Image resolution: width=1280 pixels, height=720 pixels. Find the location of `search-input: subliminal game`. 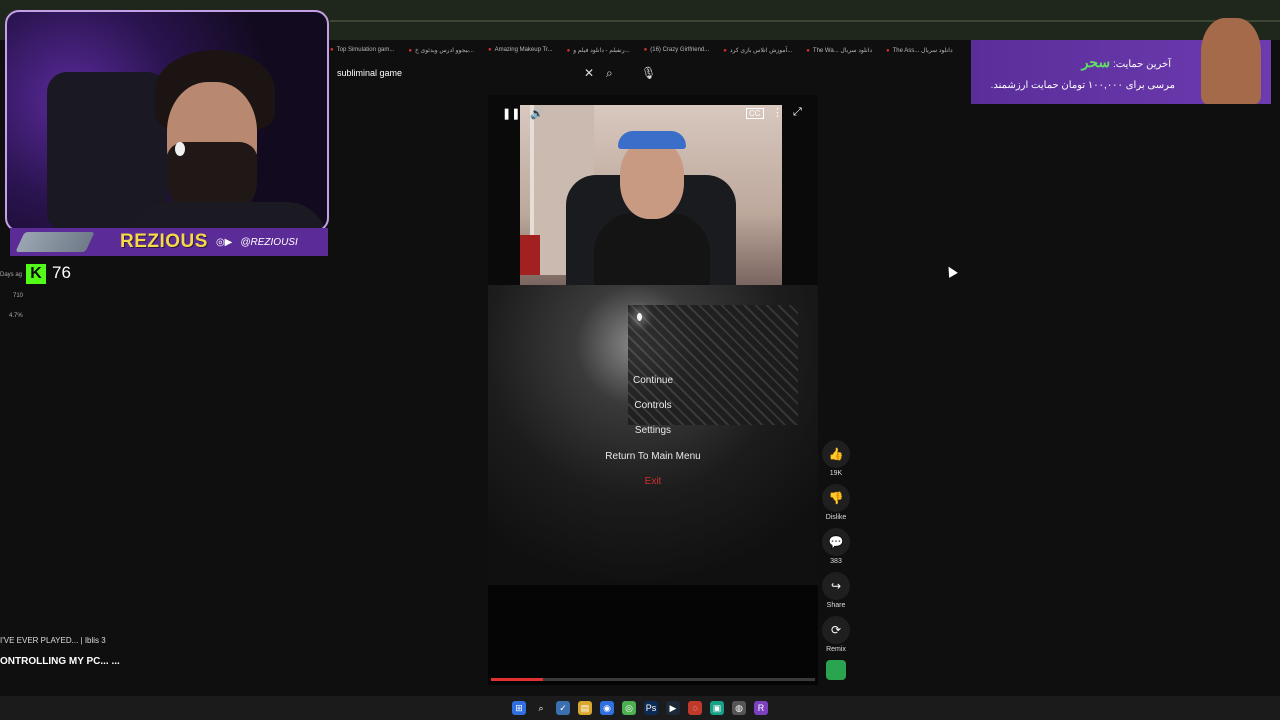

search-input: subliminal game is located at coordinates (369, 73).